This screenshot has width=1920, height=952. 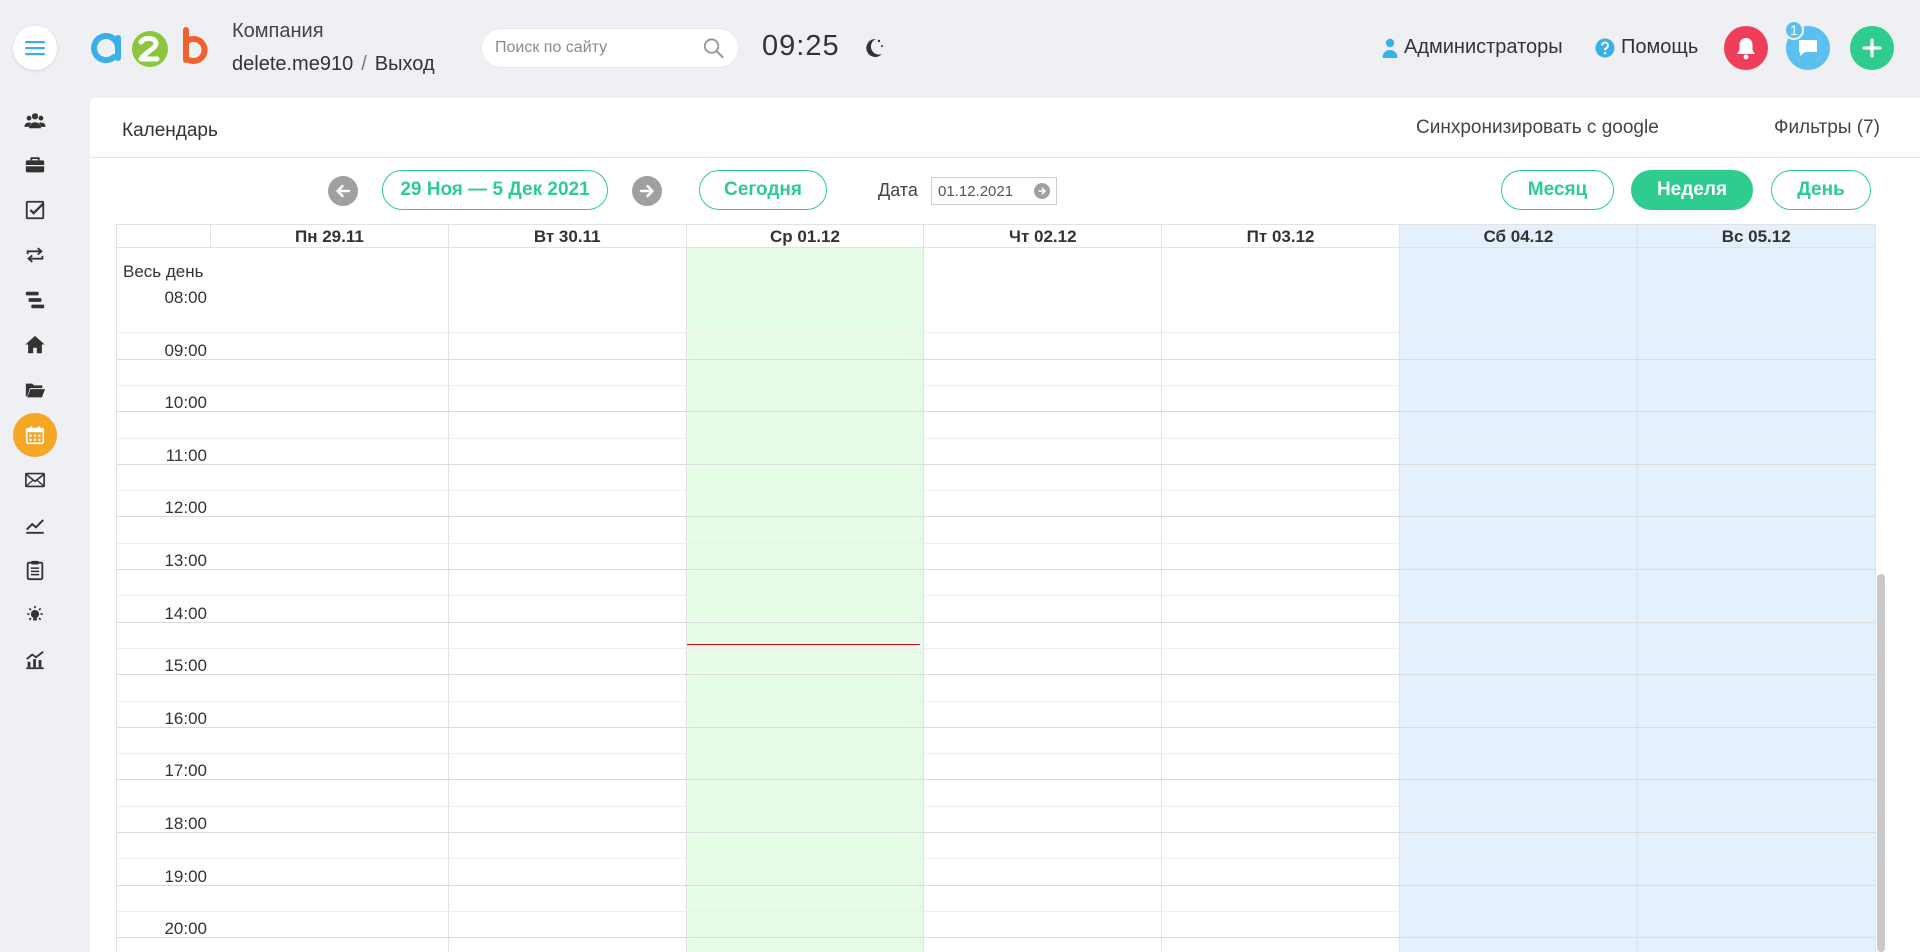 I want to click on checkbox-icon, so click(x=35, y=210).